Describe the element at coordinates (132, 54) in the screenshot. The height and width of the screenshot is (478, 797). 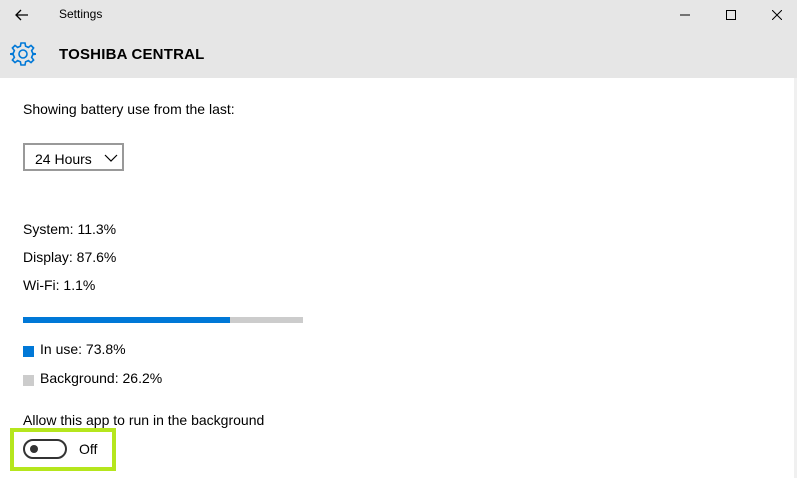
I see `page-title: TOSHIBA CENTRAL` at that location.